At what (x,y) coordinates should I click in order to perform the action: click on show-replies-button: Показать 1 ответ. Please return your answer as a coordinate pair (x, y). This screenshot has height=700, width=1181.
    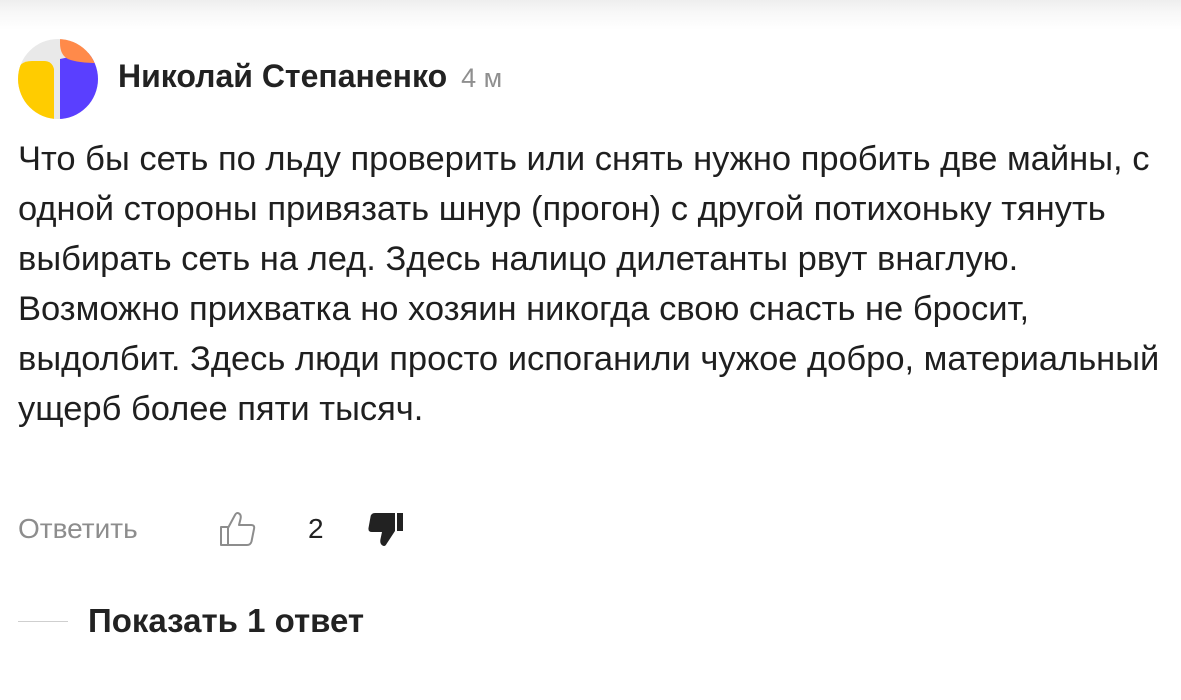
    Looking at the image, I should click on (191, 621).